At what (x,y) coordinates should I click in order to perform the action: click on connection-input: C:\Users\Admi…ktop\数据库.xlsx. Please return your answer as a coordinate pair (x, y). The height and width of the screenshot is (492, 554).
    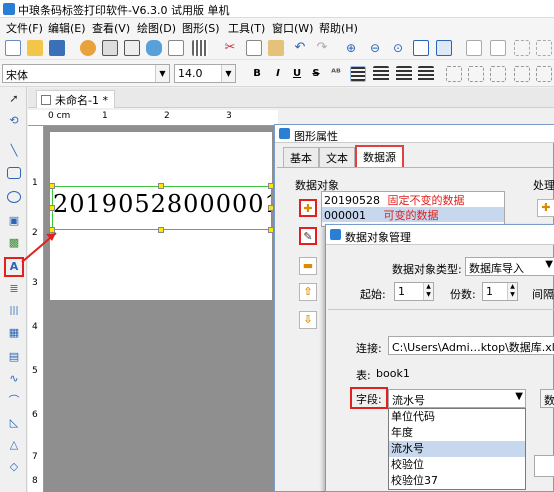
    Looking at the image, I should click on (471, 345).